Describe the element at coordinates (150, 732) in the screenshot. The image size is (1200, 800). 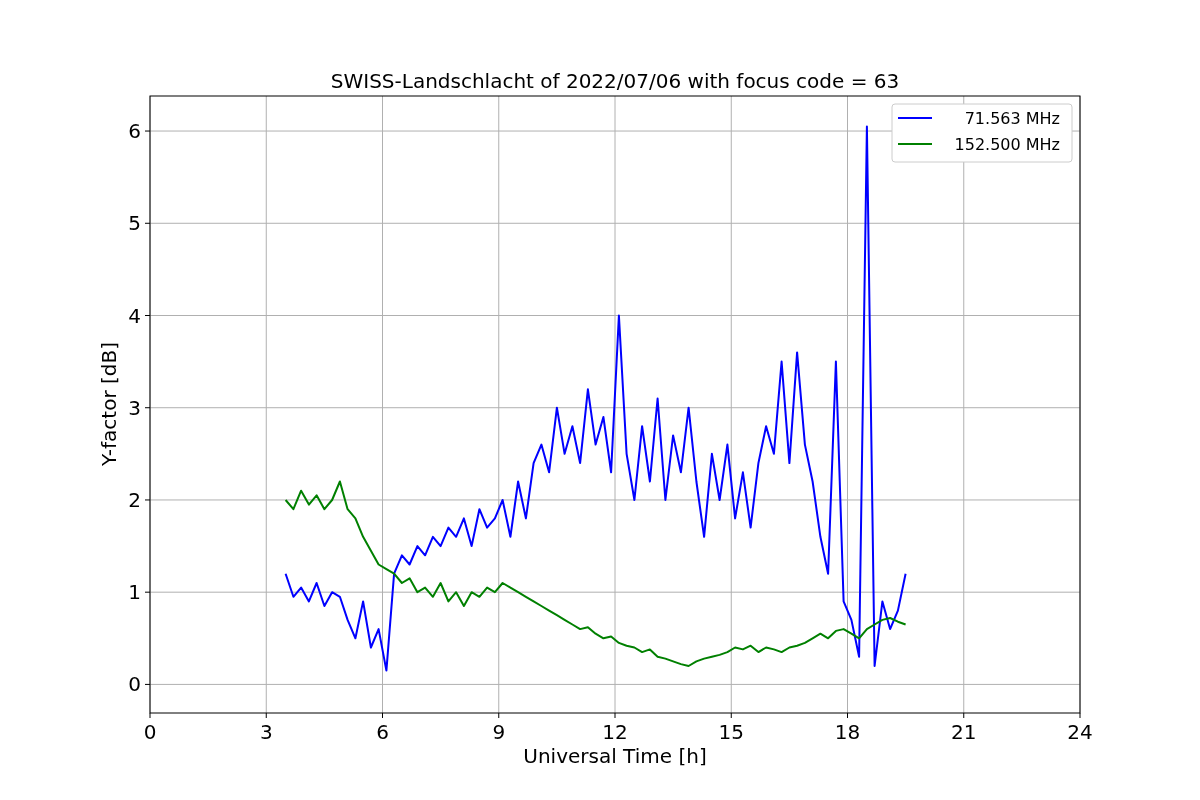
I see `x-tick-label: 0` at that location.